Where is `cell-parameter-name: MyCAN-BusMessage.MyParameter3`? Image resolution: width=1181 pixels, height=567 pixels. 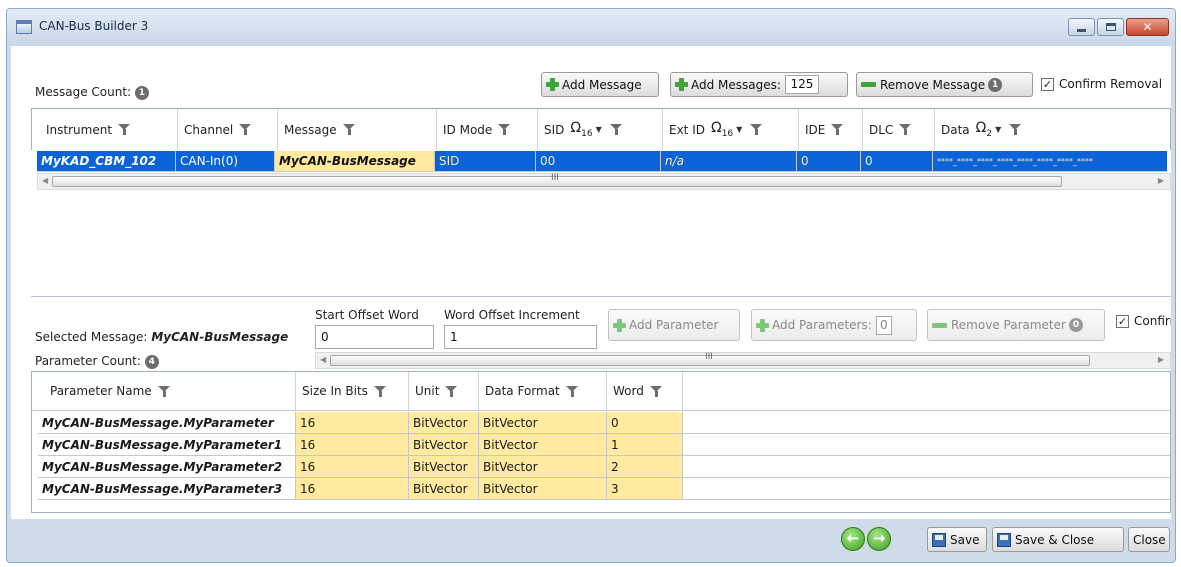
cell-parameter-name: MyCAN-BusMessage.MyParameter3 is located at coordinates (167, 489).